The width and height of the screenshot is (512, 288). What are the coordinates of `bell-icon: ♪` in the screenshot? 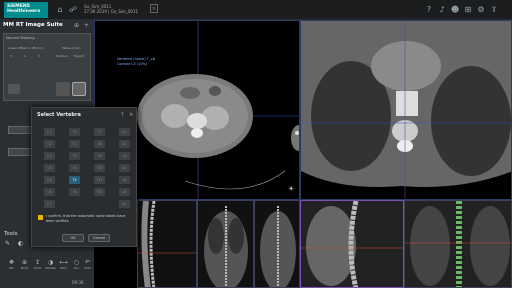 It's located at (442, 10).